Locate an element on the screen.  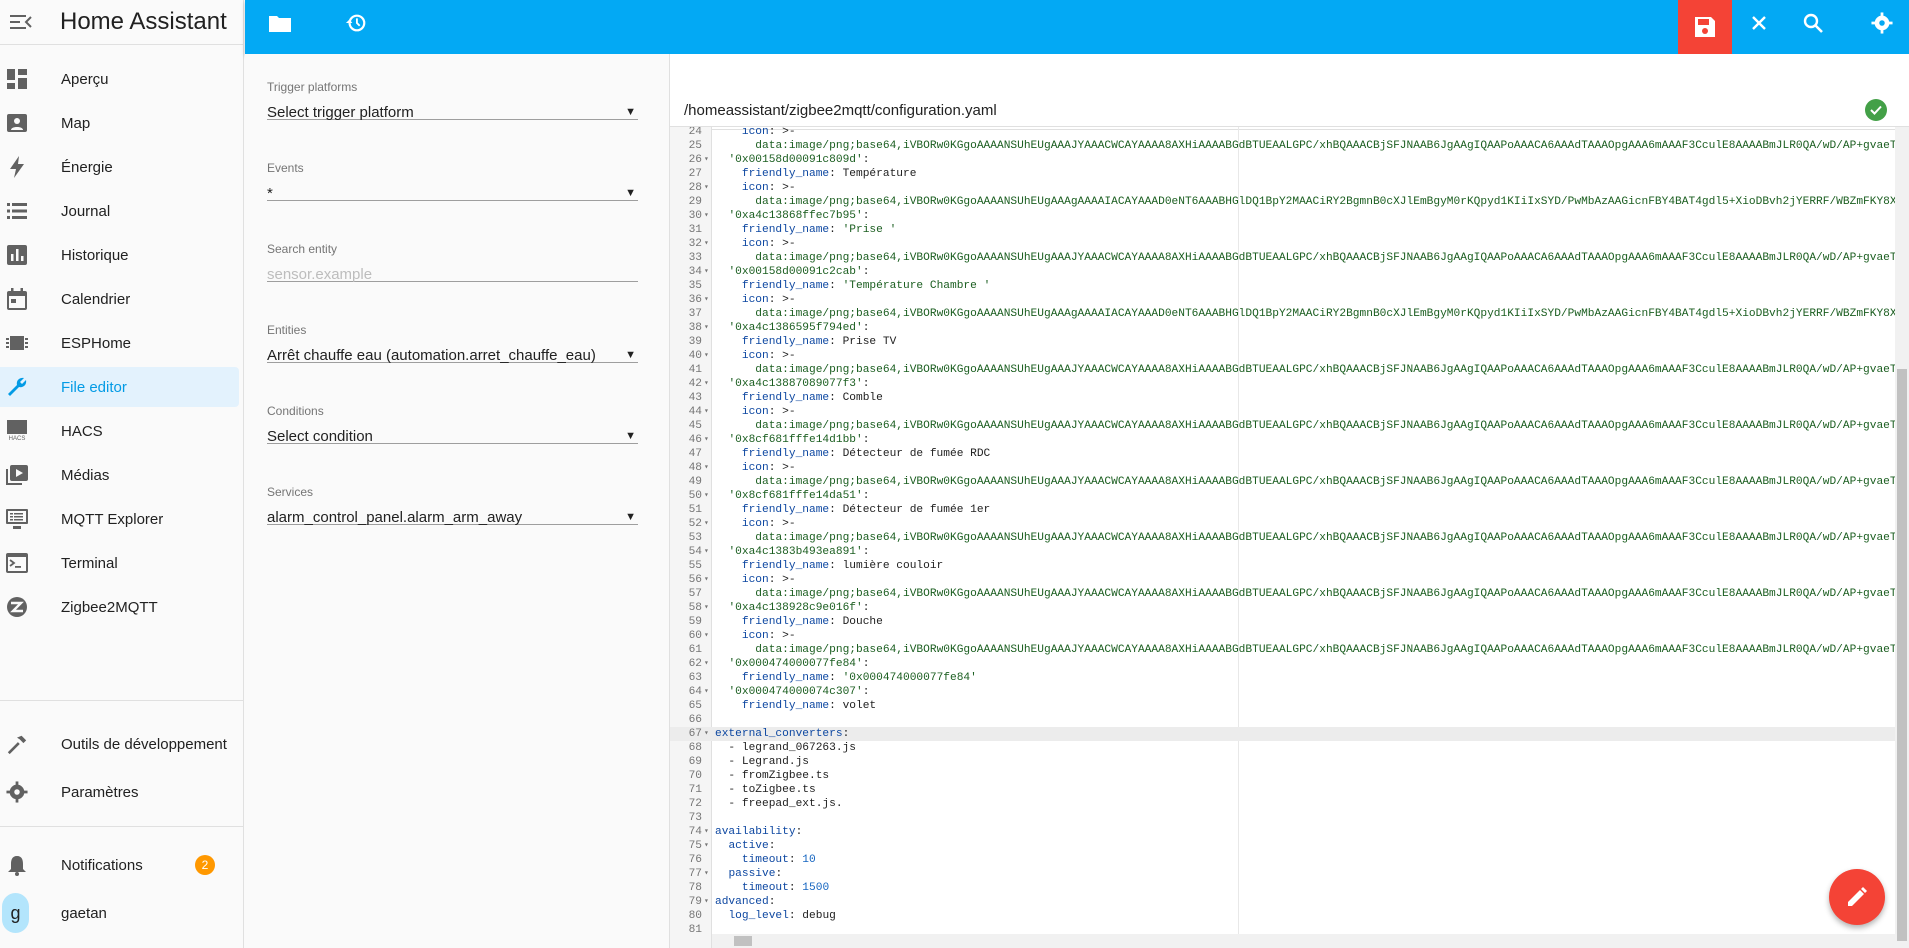
sidebar-item-zigbee2mqtt: Zigbee2MQTT is located at coordinates (119, 607).